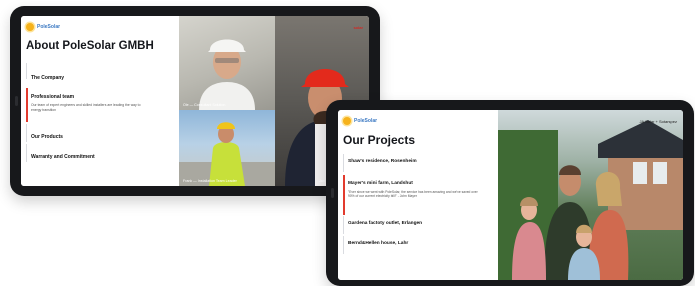 This screenshot has width=695, height=286. I want to click on menu-item-mayers-mini-farm: Mayer's mini farm, Landshut, so click(380, 183).